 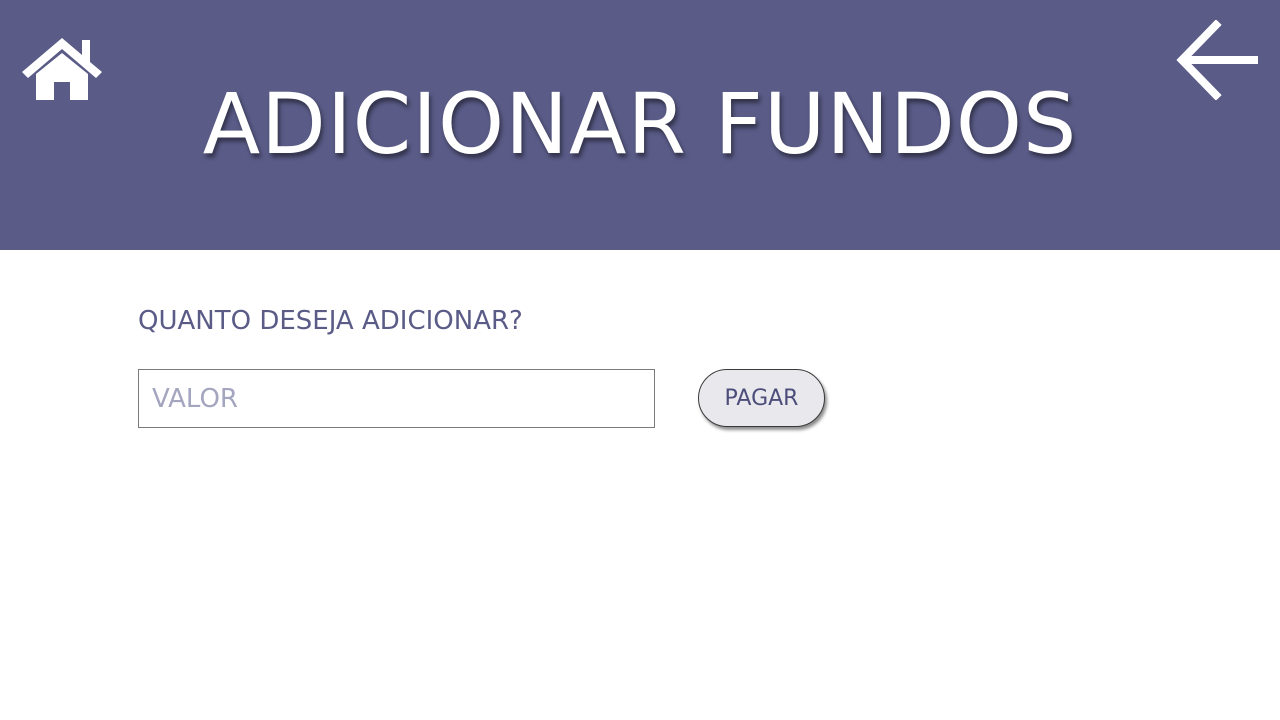 I want to click on back-button, so click(x=1218, y=60).